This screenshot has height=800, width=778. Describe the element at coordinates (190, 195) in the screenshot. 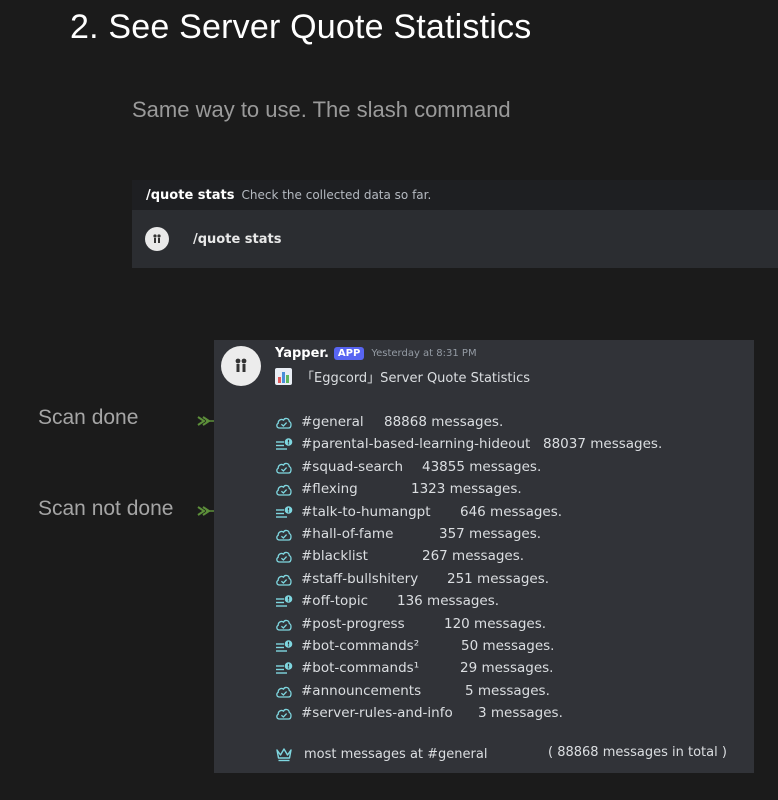

I see `command-name: /quote stats` at that location.